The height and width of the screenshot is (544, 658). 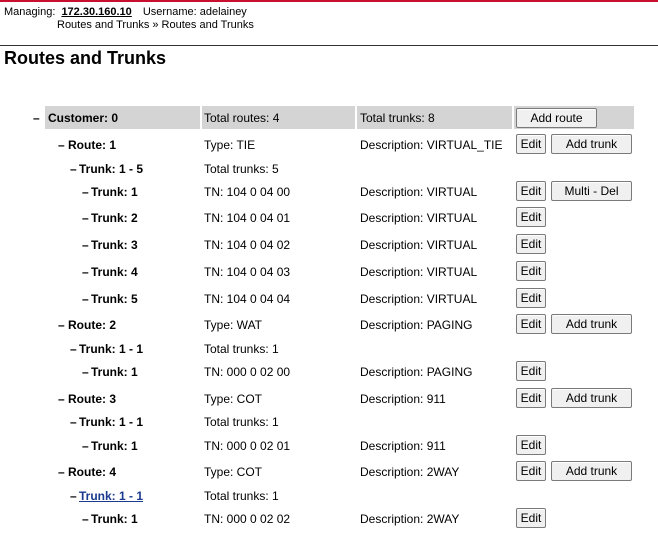 I want to click on group-name: Trunk: 1 - 1, so click(x=111, y=422).